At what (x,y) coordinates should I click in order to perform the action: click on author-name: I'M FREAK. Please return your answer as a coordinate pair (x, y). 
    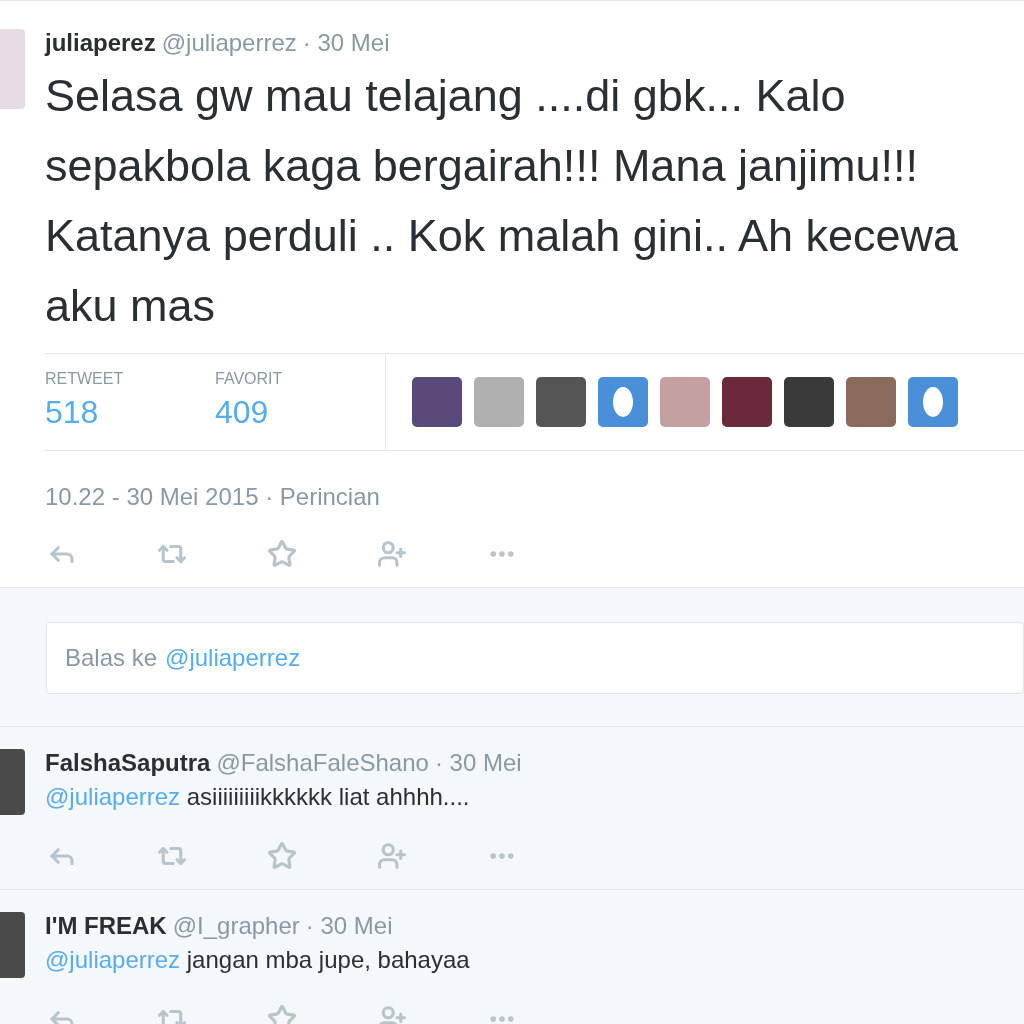
    Looking at the image, I should click on (106, 926).